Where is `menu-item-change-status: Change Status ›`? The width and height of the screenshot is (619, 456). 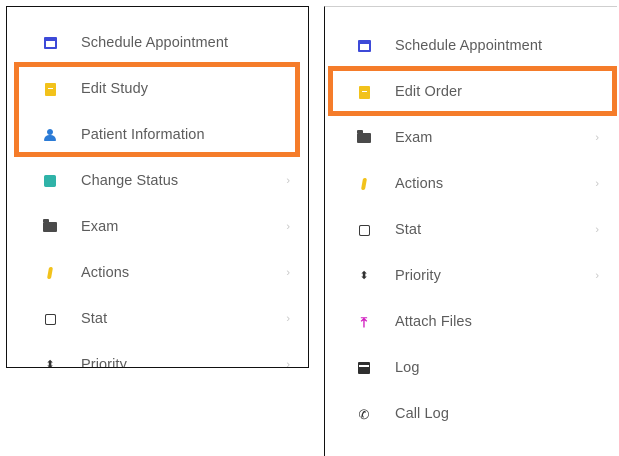 menu-item-change-status: Change Status › is located at coordinates (157, 181).